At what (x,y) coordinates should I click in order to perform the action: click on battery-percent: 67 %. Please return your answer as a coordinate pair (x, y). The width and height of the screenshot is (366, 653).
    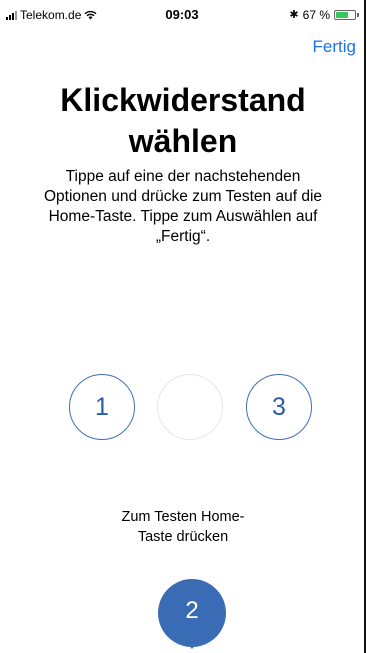
    Looking at the image, I should click on (316, 15).